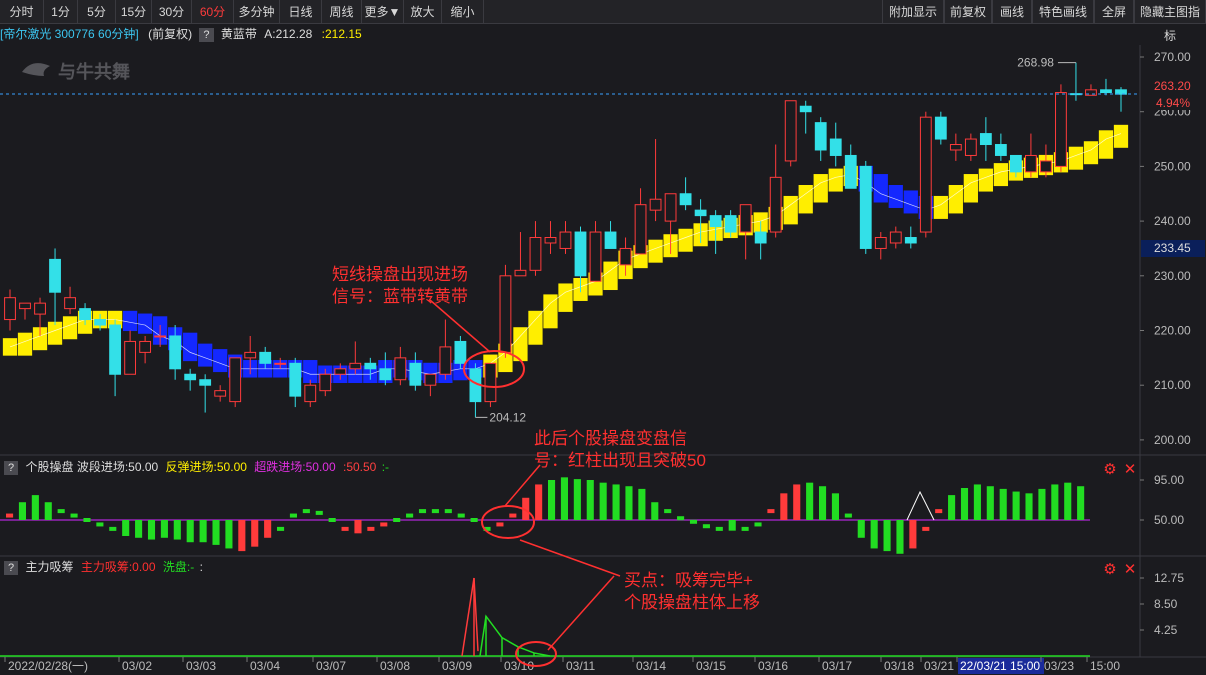 Image resolution: width=1206 pixels, height=675 pixels. What do you see at coordinates (118, 567) in the screenshot?
I see `panel3-item: 主力吸筹:0.00` at bounding box center [118, 567].